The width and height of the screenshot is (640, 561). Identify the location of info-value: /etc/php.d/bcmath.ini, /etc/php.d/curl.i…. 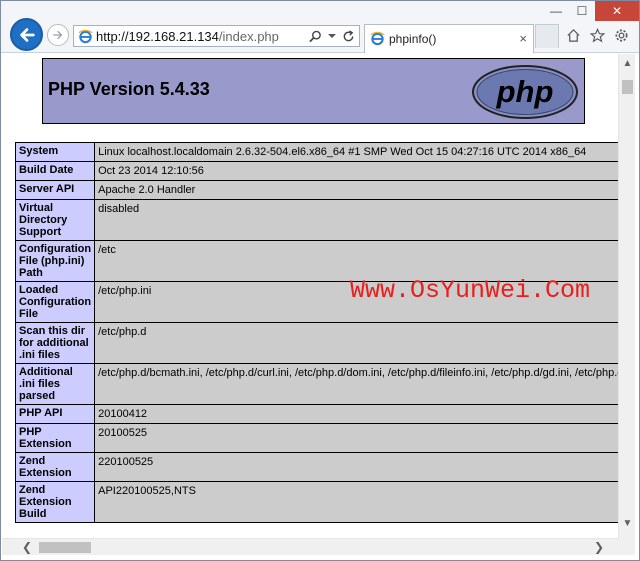
(356, 384).